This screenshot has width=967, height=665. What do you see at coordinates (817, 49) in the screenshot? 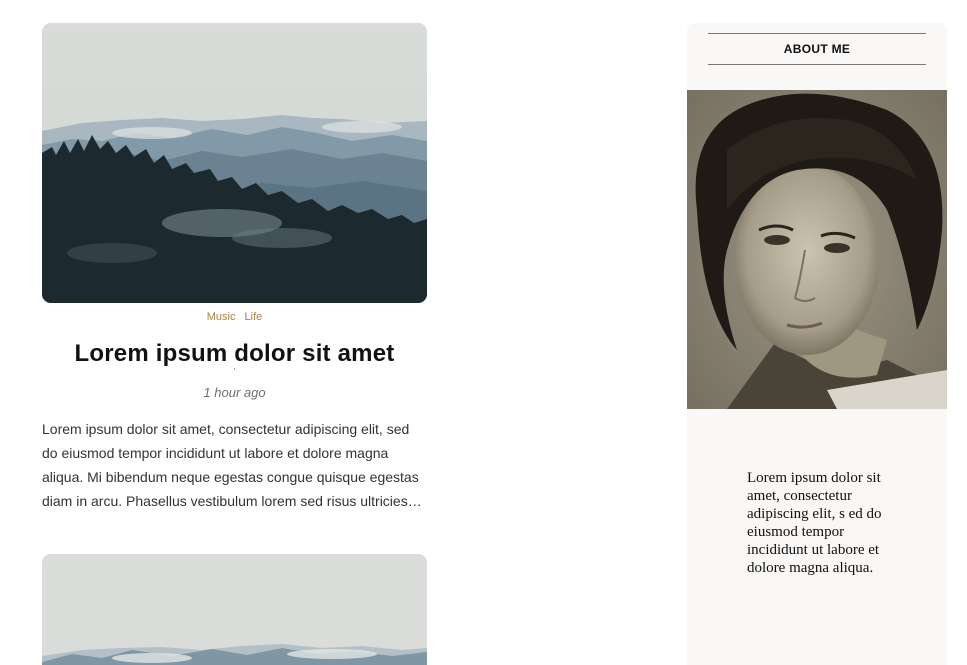
I see `about-widget-title: ABOUT ME` at bounding box center [817, 49].